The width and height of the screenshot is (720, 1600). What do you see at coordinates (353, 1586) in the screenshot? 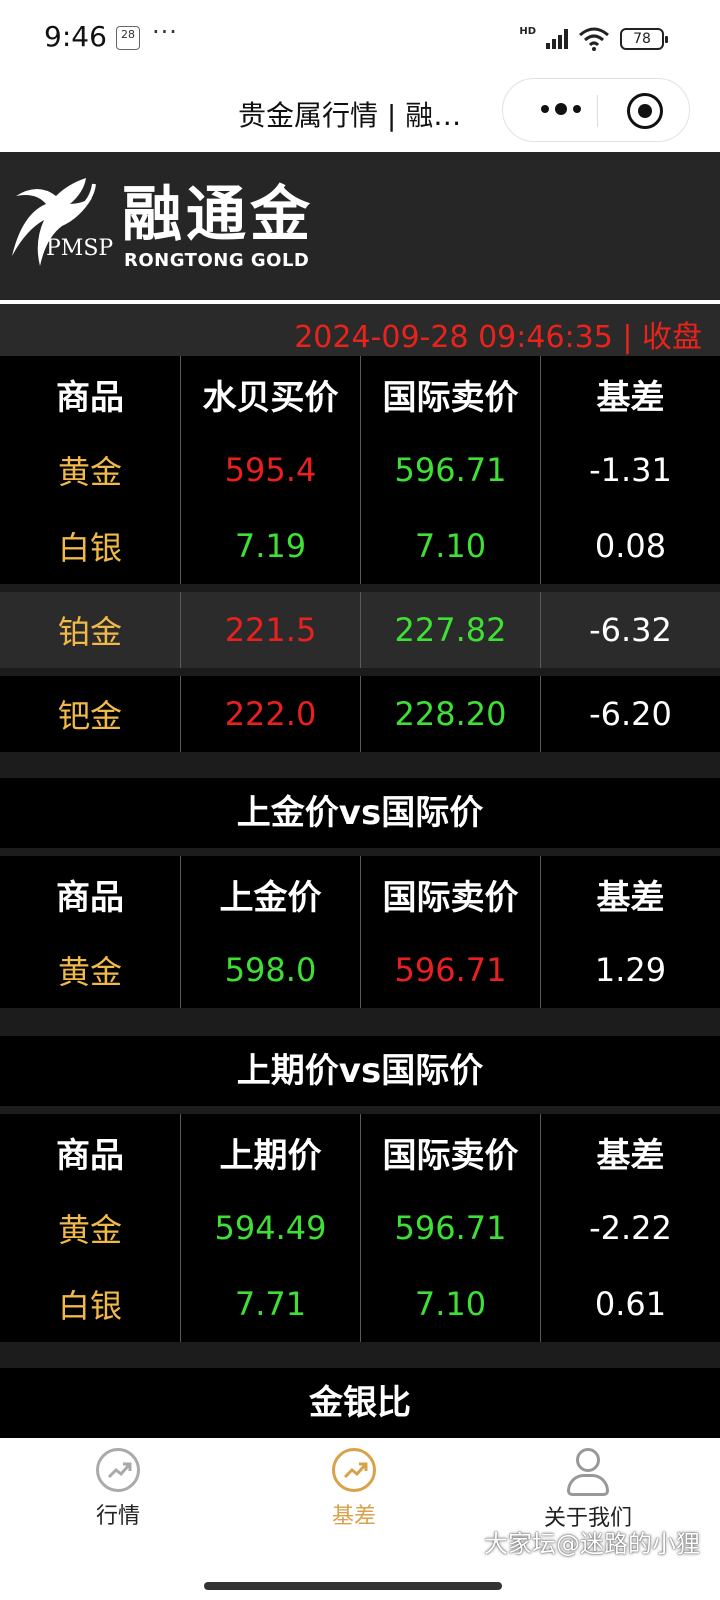
I see `home-indicator` at bounding box center [353, 1586].